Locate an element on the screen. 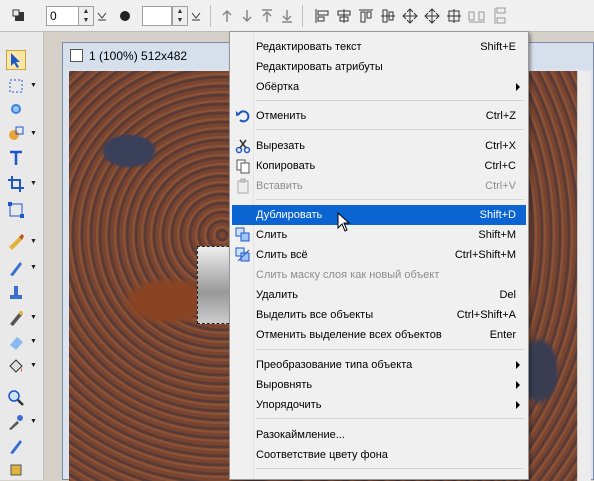  menu-item: Отменить Ctrl+Z is located at coordinates (379, 116).